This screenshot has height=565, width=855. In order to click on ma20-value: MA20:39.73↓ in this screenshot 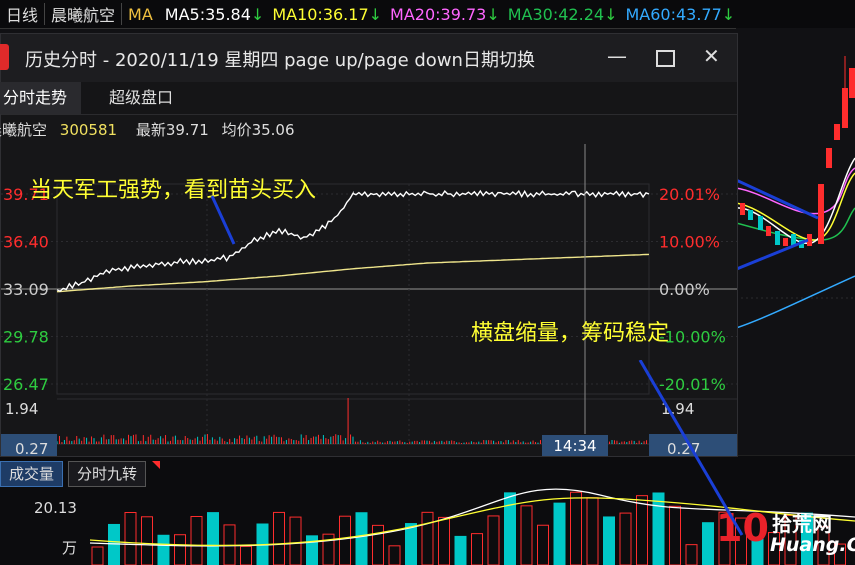, I will do `click(443, 14)`.